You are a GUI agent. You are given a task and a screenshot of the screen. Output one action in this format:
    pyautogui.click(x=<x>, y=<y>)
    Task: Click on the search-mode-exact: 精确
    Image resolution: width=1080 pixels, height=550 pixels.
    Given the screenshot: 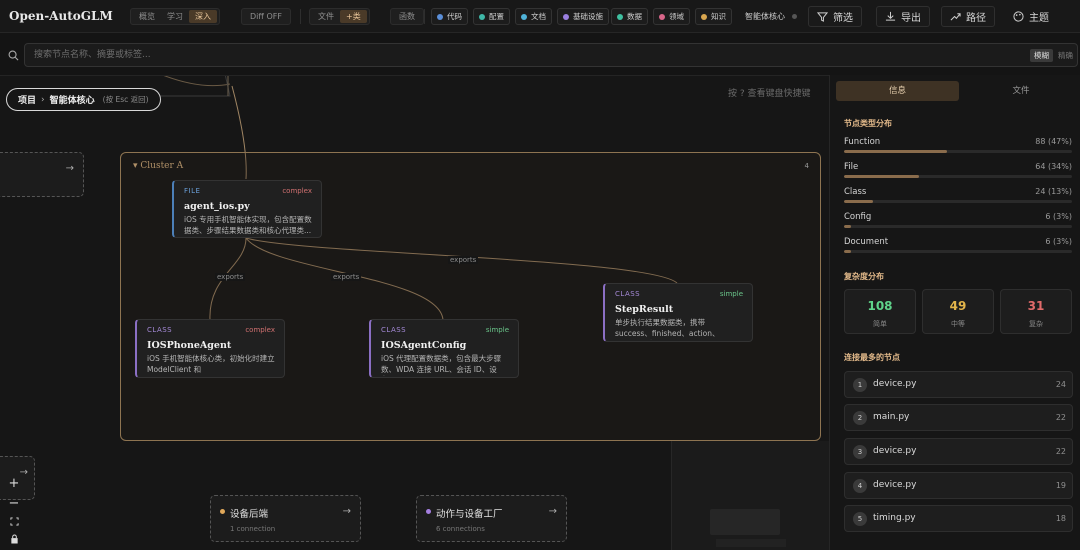 What is the action you would take?
    pyautogui.click(x=1065, y=55)
    